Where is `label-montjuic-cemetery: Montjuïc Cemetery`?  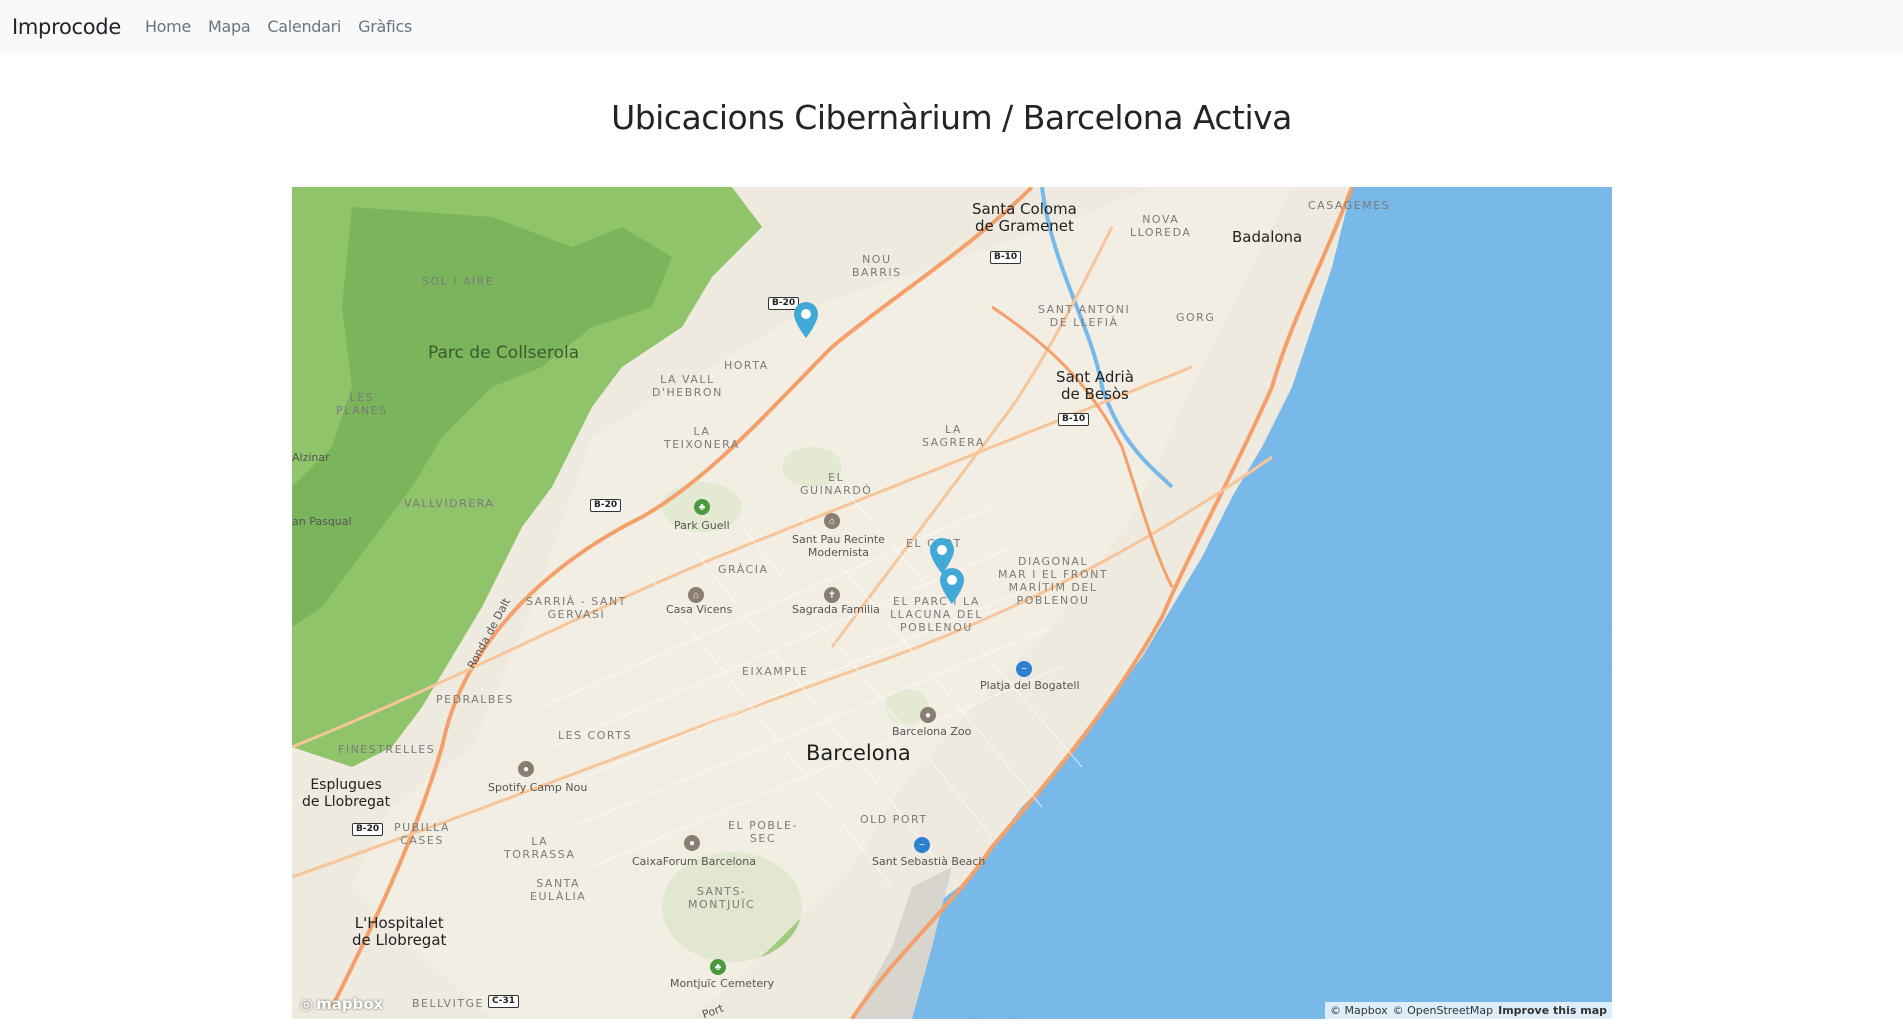
label-montjuic-cemetery: Montjuïc Cemetery is located at coordinates (722, 983).